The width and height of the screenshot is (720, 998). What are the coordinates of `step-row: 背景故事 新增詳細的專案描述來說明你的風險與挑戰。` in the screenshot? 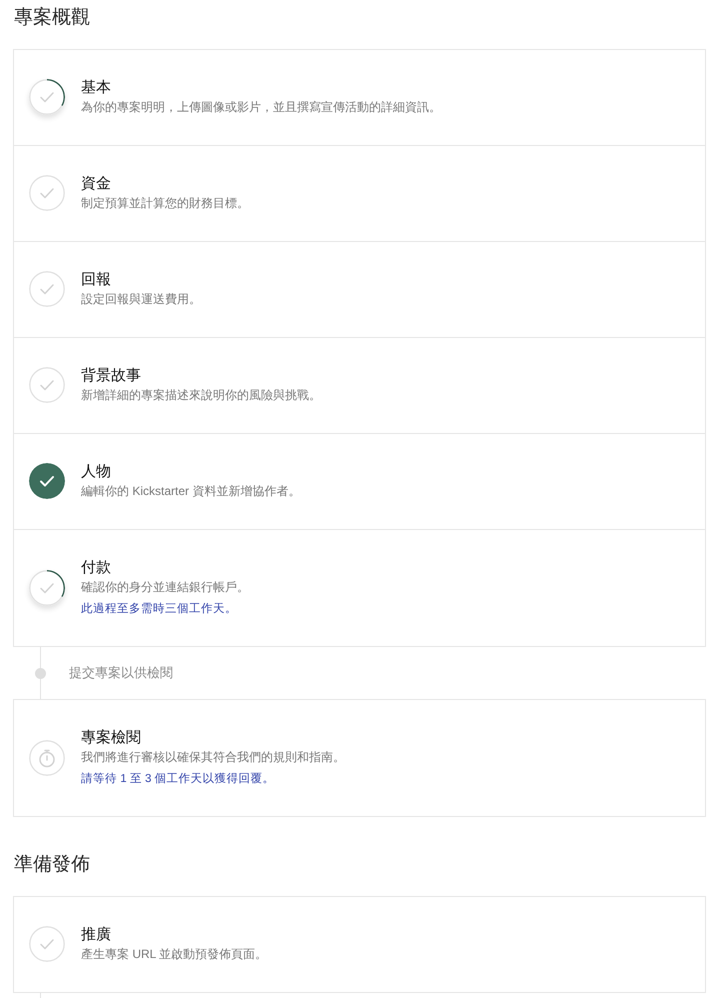 It's located at (359, 385).